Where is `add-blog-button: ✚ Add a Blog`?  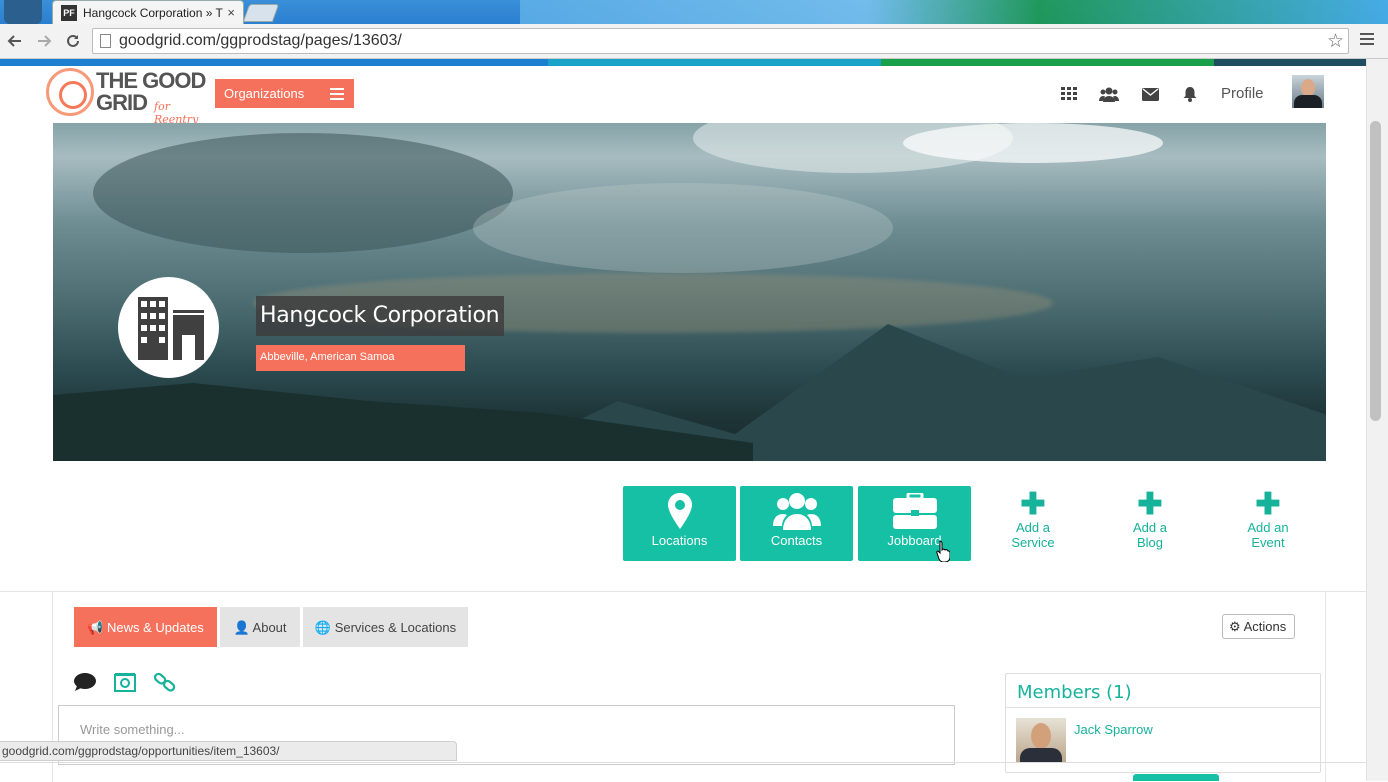 add-blog-button: ✚ Add a Blog is located at coordinates (1150, 519).